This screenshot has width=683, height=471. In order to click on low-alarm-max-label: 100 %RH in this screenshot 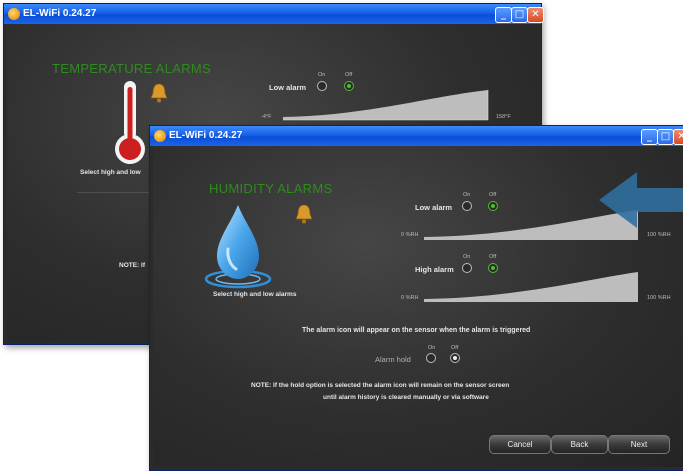, I will do `click(659, 235)`.